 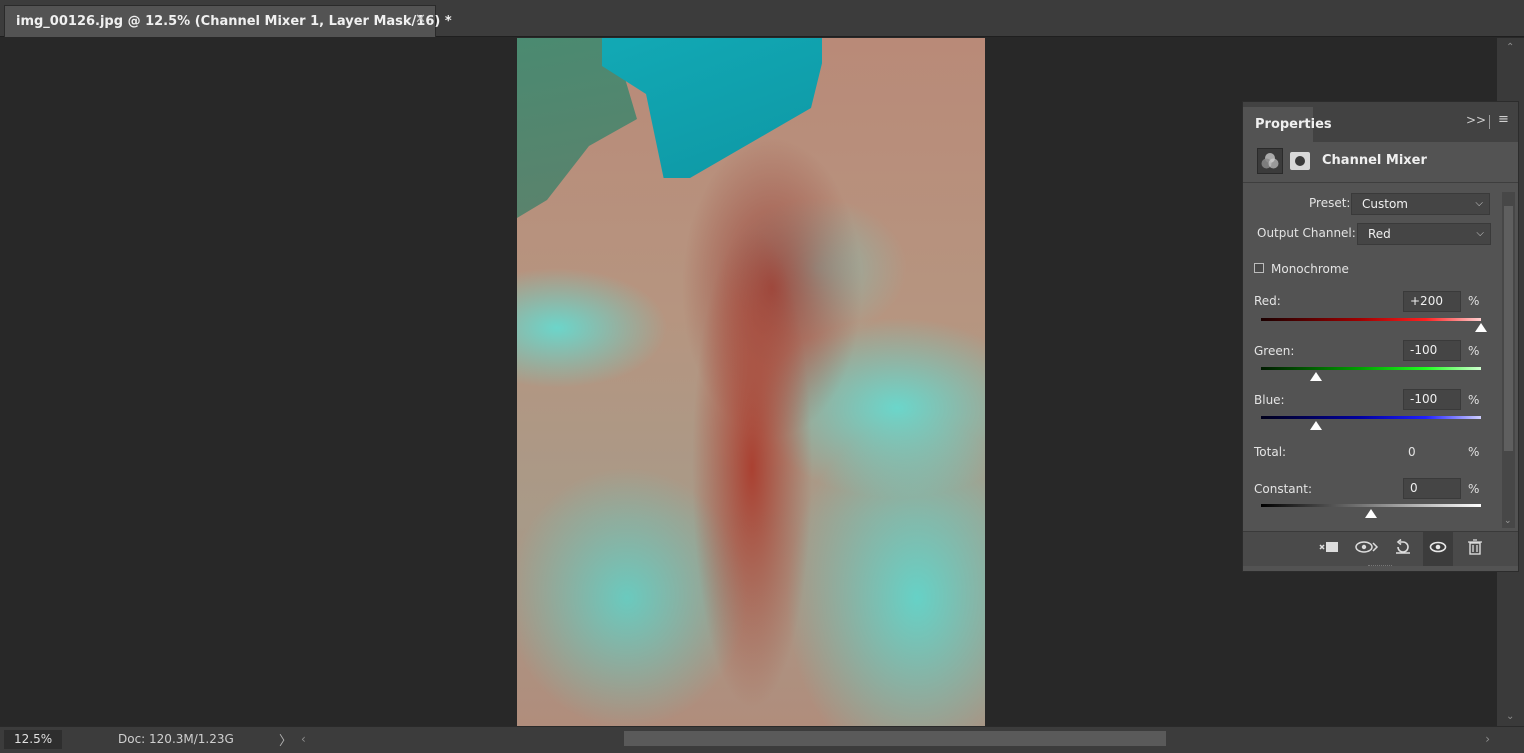 I want to click on monochrome-label: Monochrome, so click(x=1310, y=269).